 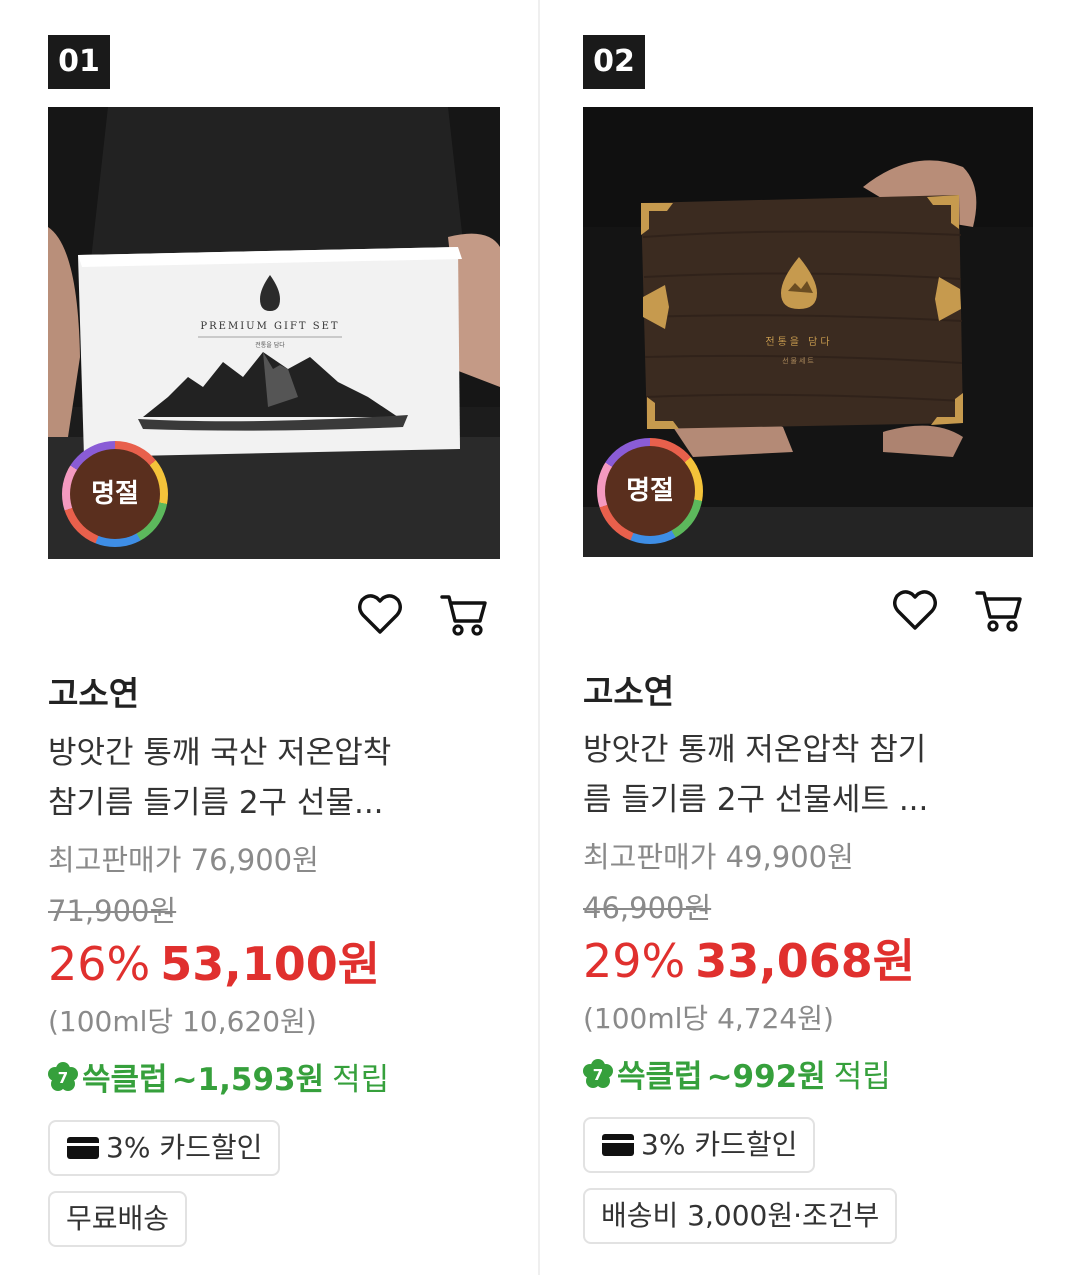 I want to click on original-price: 71,900원, so click(x=112, y=911).